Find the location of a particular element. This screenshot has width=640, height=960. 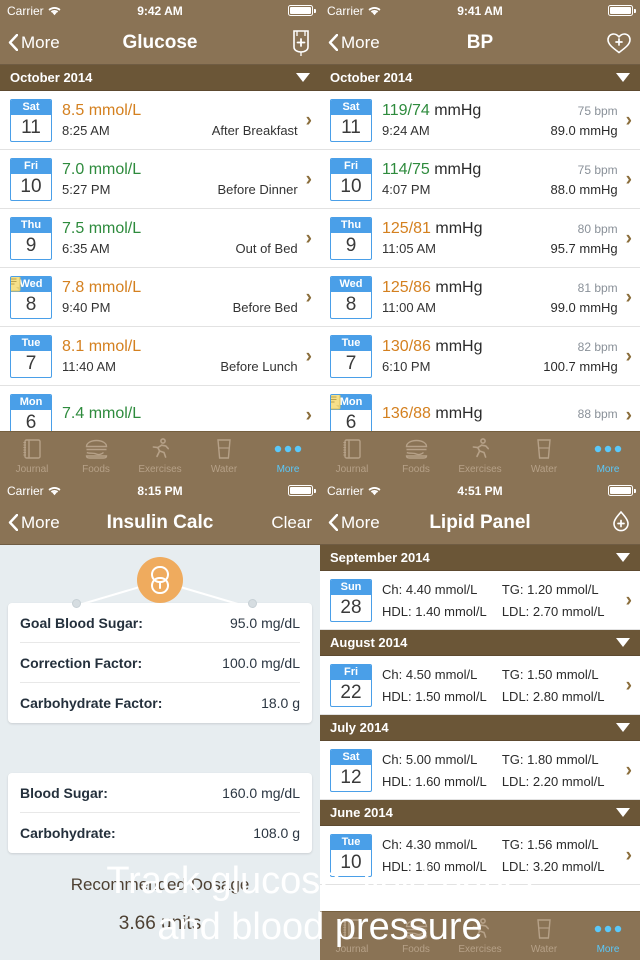

month-label: October 2014 is located at coordinates (51, 77).